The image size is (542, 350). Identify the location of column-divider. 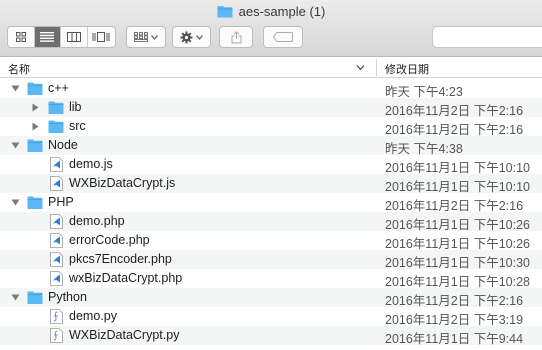
(376, 67).